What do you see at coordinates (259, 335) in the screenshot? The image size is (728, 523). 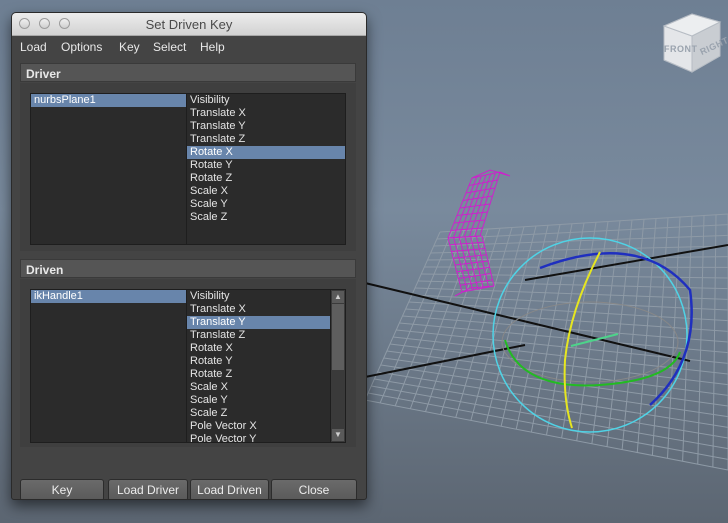 I see `driven-attribute-item: Translate Z` at bounding box center [259, 335].